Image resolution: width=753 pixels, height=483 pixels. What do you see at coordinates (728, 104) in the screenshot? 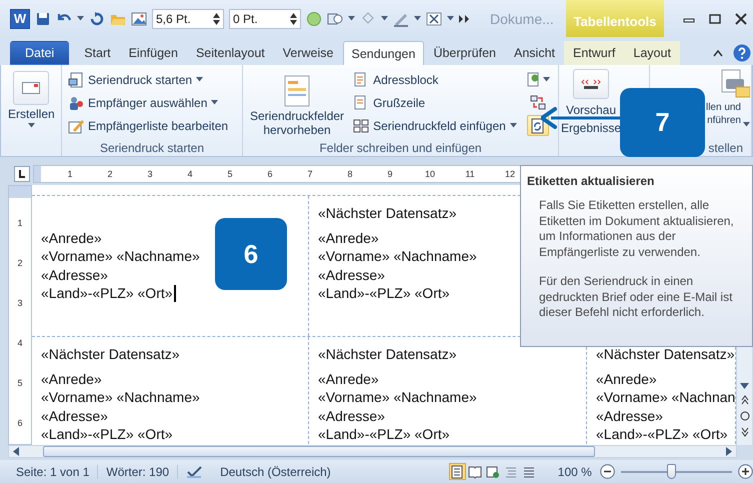
I see `finish-button: llen und nführen` at bounding box center [728, 104].